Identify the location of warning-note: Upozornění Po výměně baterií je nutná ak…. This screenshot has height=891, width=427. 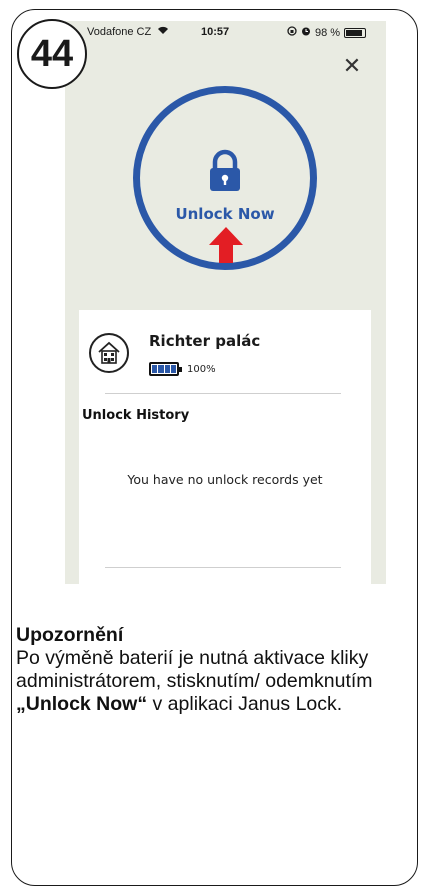
(213, 670).